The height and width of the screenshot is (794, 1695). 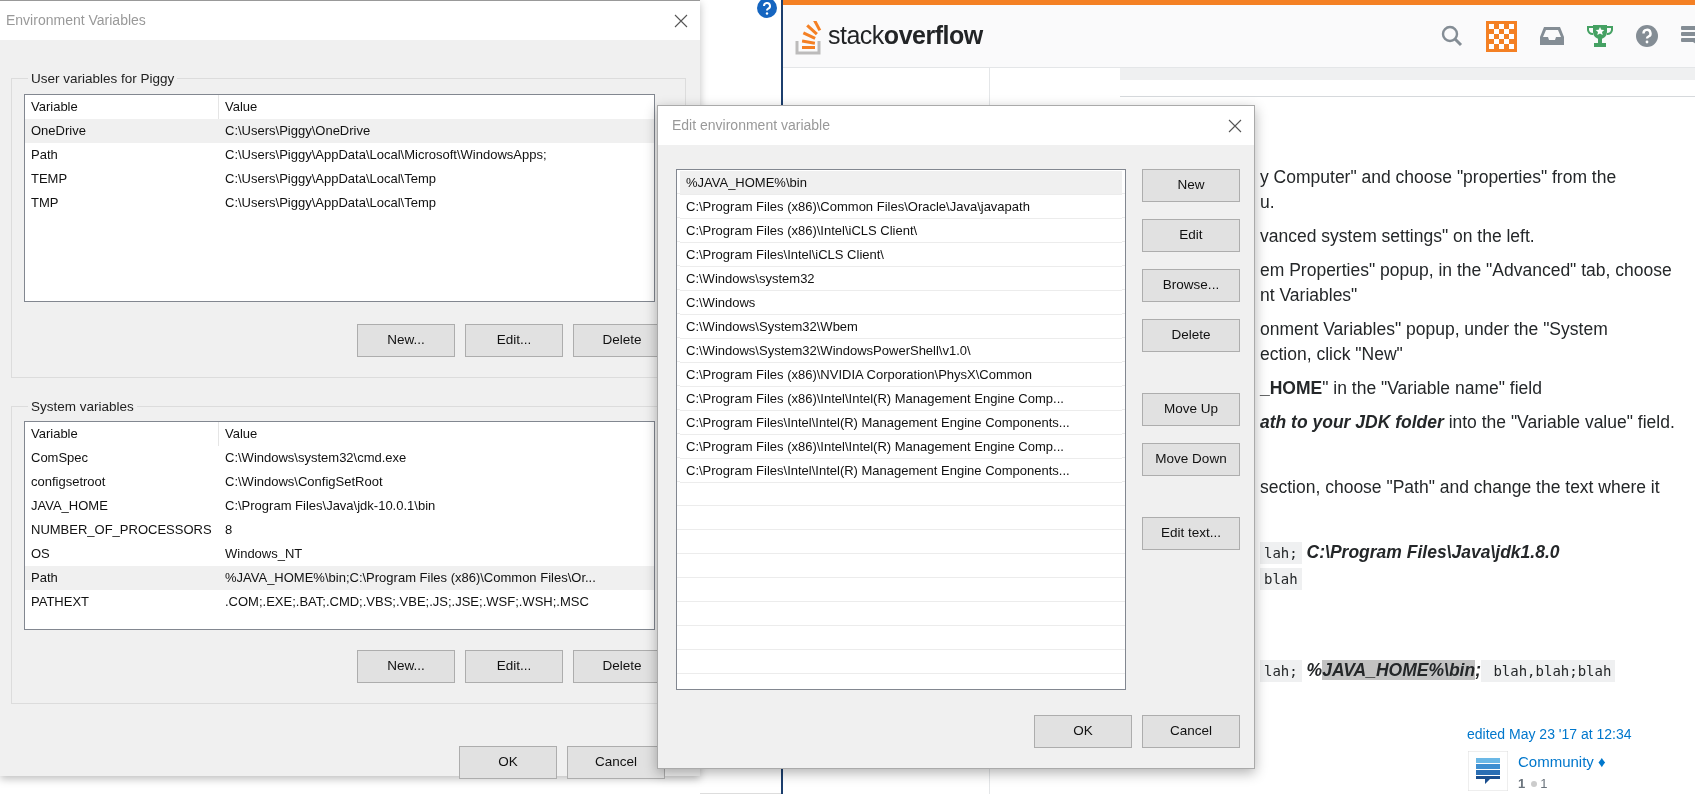 I want to click on table-row: ComSpec C:\Windows\system32\cmd.exe, so click(x=339, y=458).